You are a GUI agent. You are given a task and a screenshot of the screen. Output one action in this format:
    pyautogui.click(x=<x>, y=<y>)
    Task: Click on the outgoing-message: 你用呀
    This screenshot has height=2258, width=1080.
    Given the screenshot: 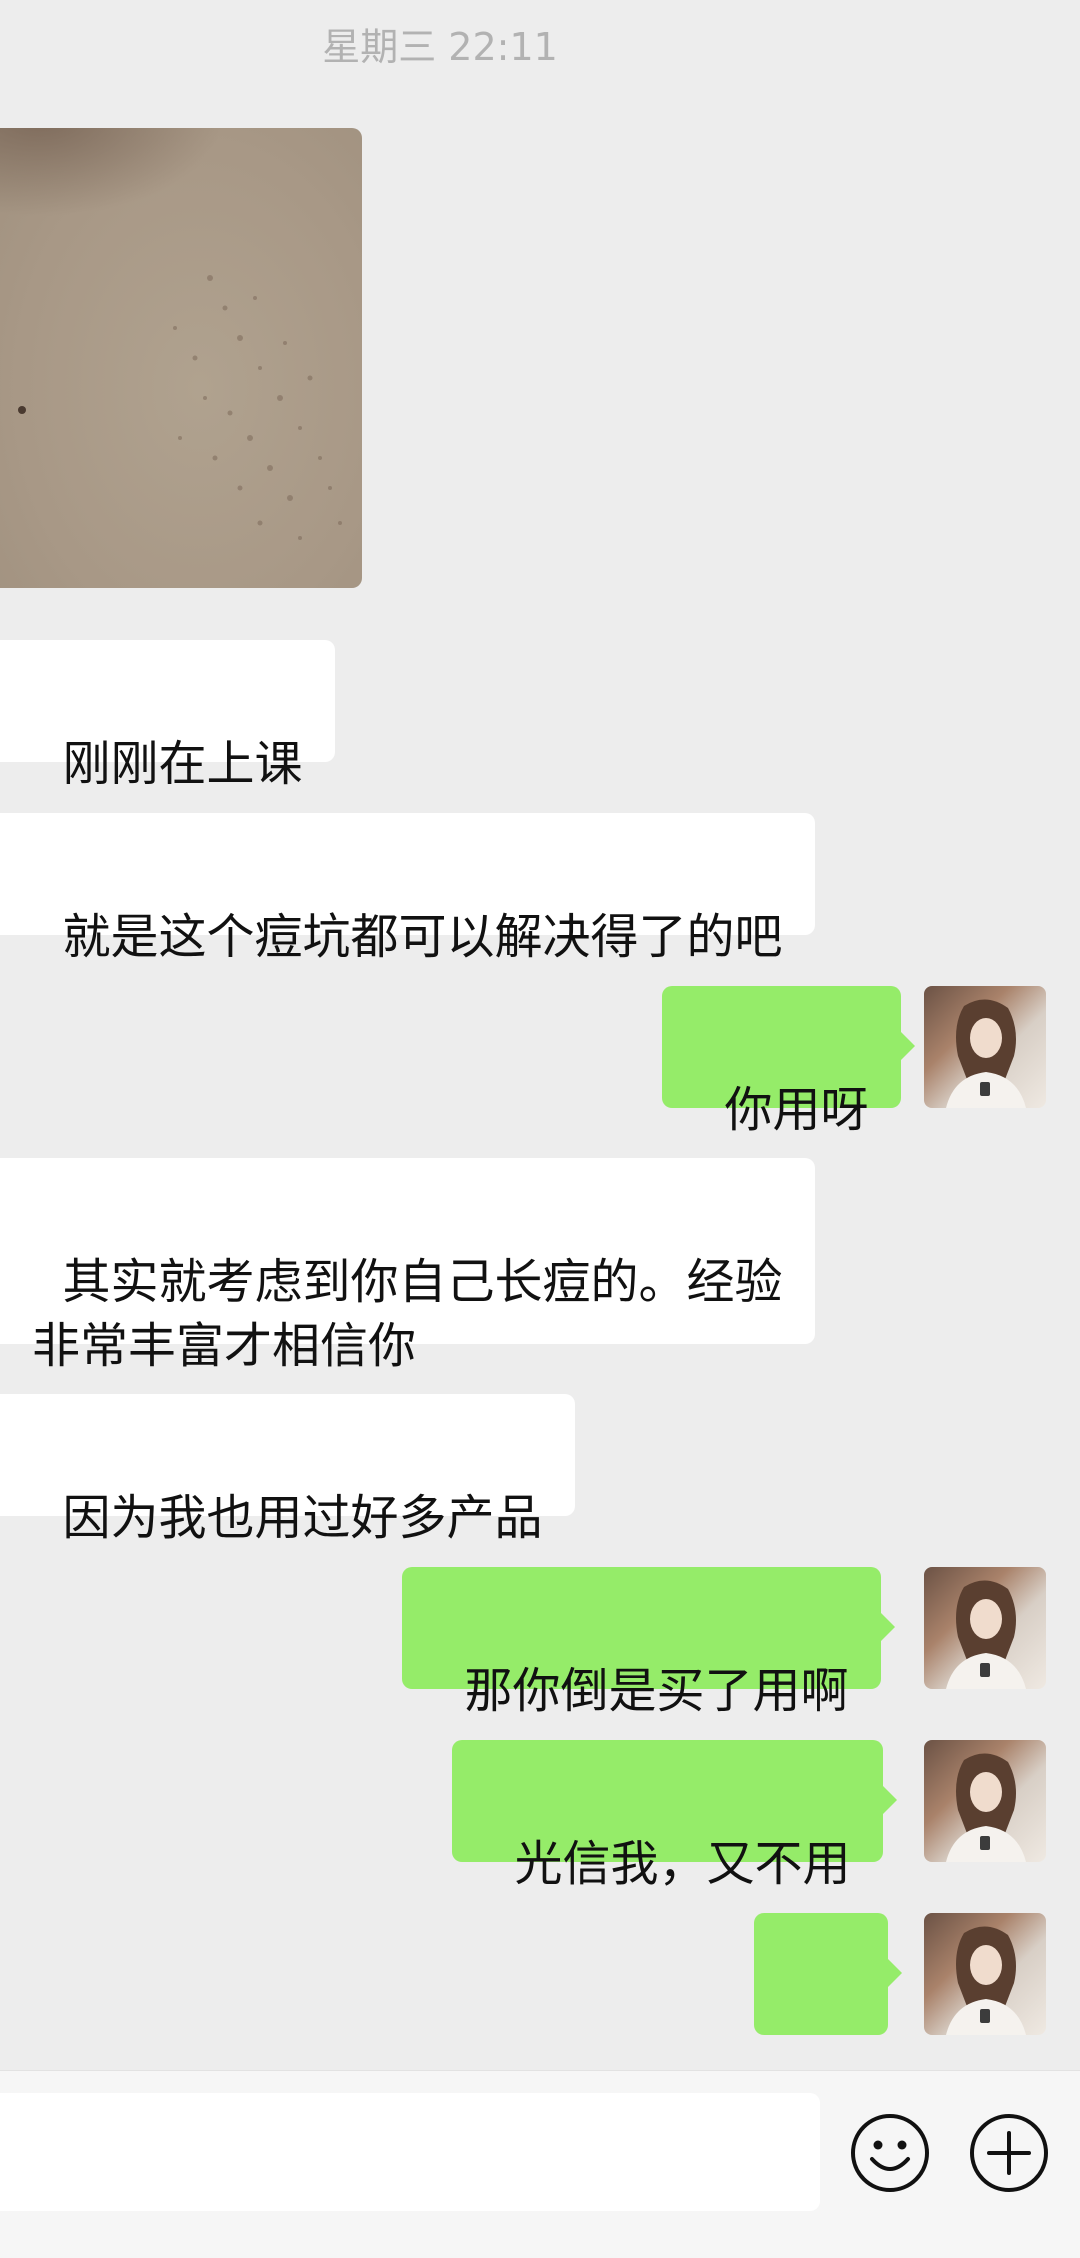 What is the action you would take?
    pyautogui.click(x=788, y=1062)
    